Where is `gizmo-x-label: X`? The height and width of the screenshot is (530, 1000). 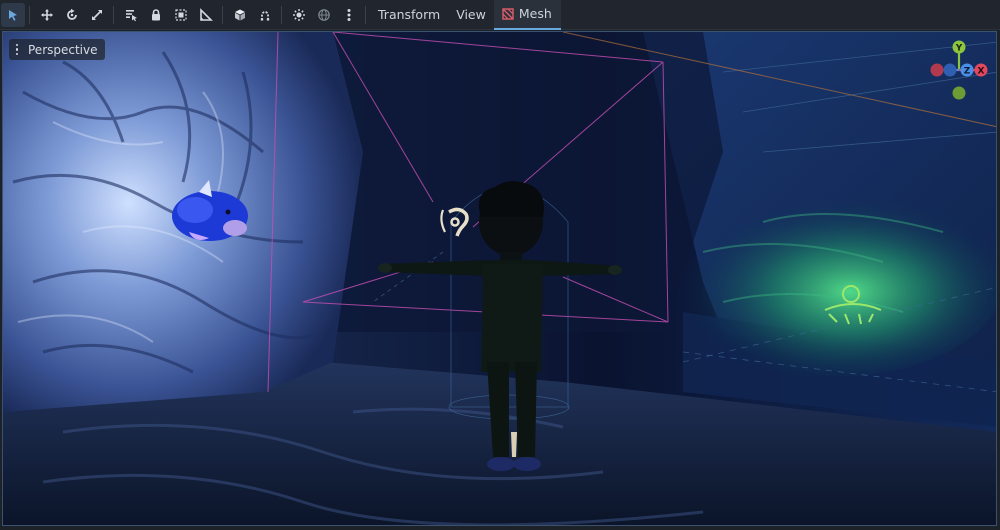 gizmo-x-label: X is located at coordinates (981, 72).